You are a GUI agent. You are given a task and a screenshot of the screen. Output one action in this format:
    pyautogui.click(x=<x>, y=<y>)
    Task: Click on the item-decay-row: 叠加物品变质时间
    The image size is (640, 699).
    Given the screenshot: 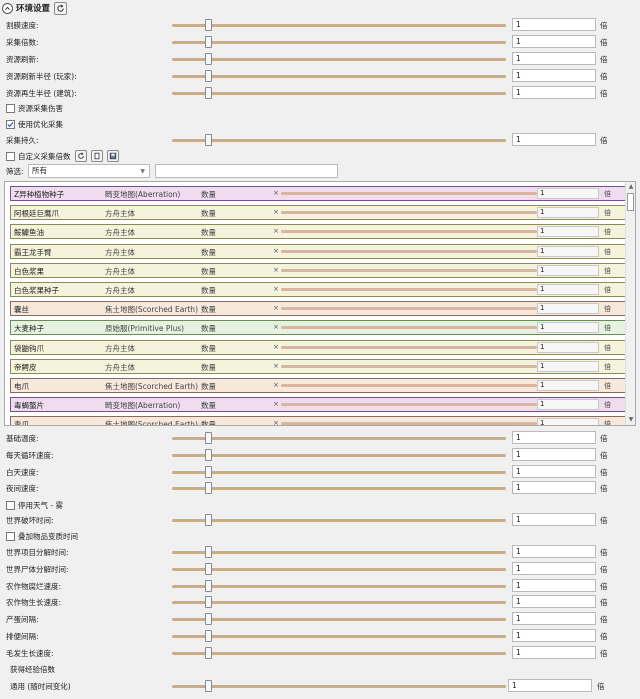 What is the action you would take?
    pyautogui.click(x=42, y=536)
    